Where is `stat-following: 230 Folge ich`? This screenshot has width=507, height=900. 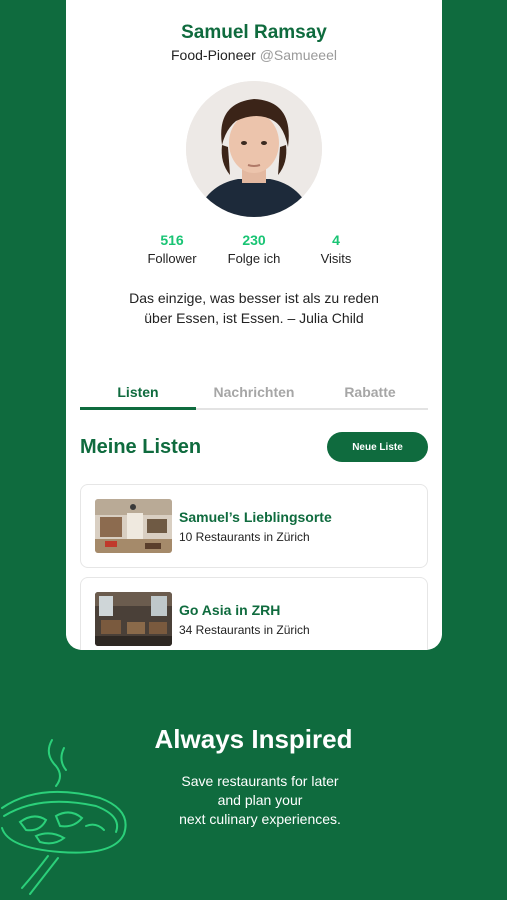
stat-following: 230 Folge ich is located at coordinates (254, 249).